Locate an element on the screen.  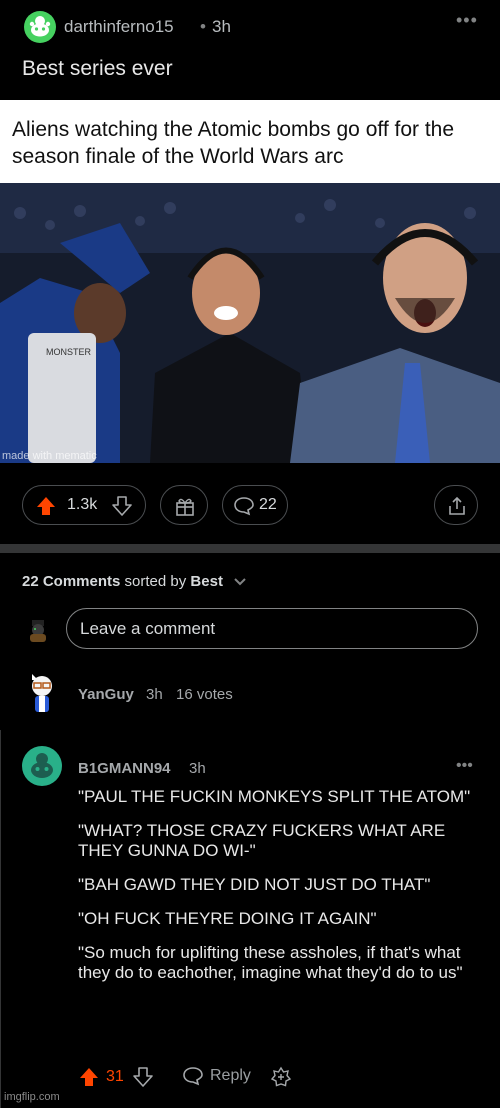
comment-bubble-icon is located at coordinates (244, 506).